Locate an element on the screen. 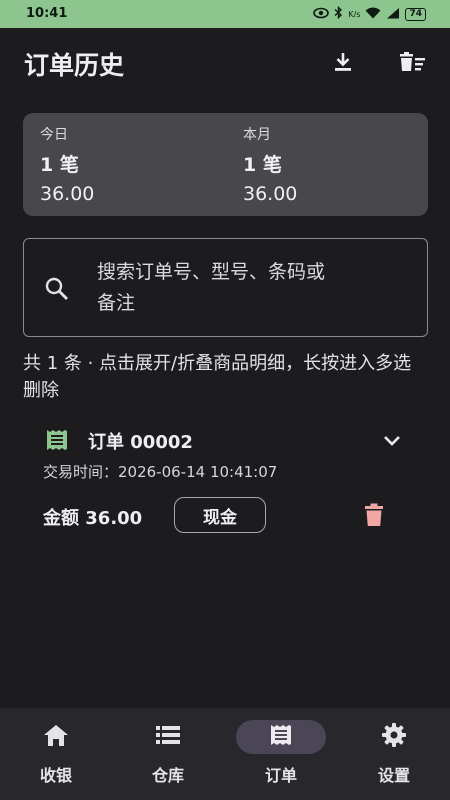 Image resolution: width=450 pixels, height=800 pixels. month-summary: 本月 1 笔 36.00 is located at coordinates (270, 164).